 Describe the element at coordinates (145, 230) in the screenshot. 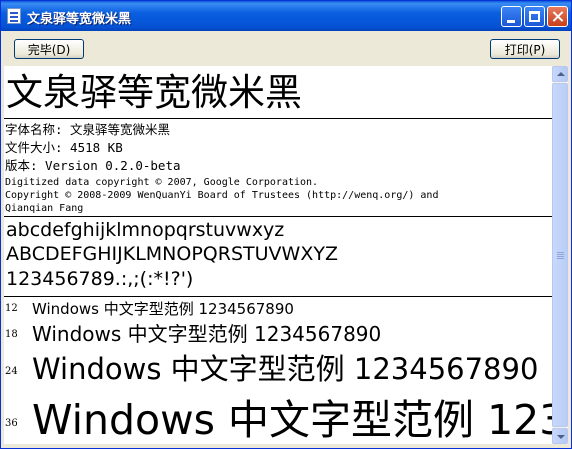

I see `charset-lowercase: abcdefghijklmnopqrstuvwxyz` at that location.